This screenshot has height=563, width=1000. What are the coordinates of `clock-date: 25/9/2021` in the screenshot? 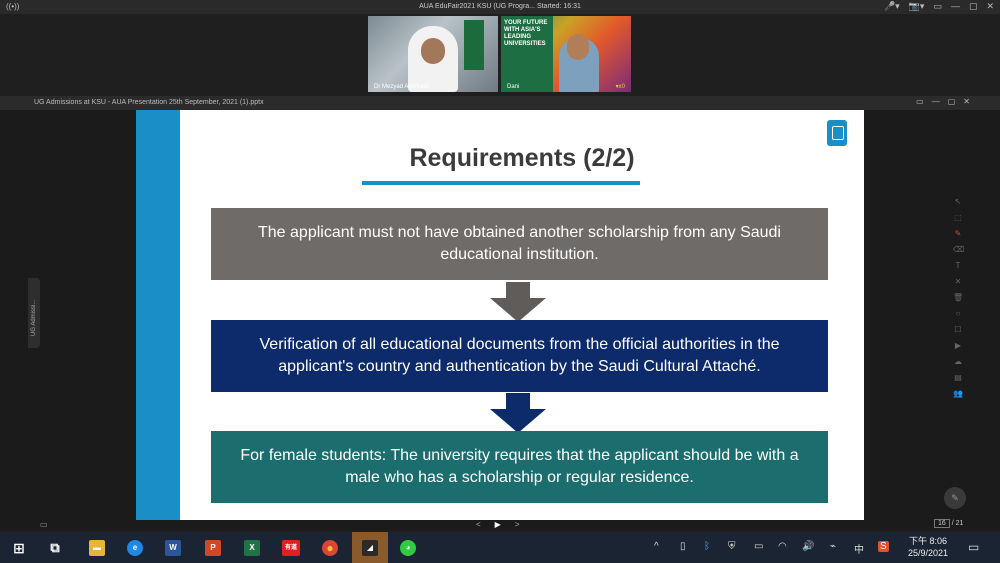 It's located at (928, 553).